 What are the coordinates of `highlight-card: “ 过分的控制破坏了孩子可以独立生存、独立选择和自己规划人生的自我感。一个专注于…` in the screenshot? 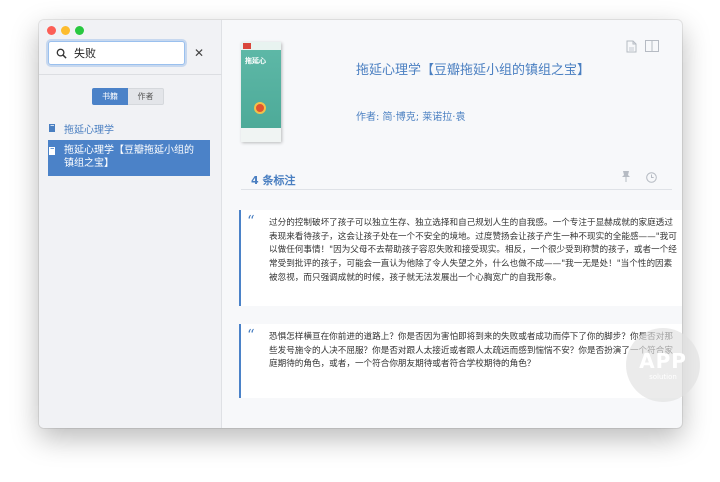 It's located at (460, 258).